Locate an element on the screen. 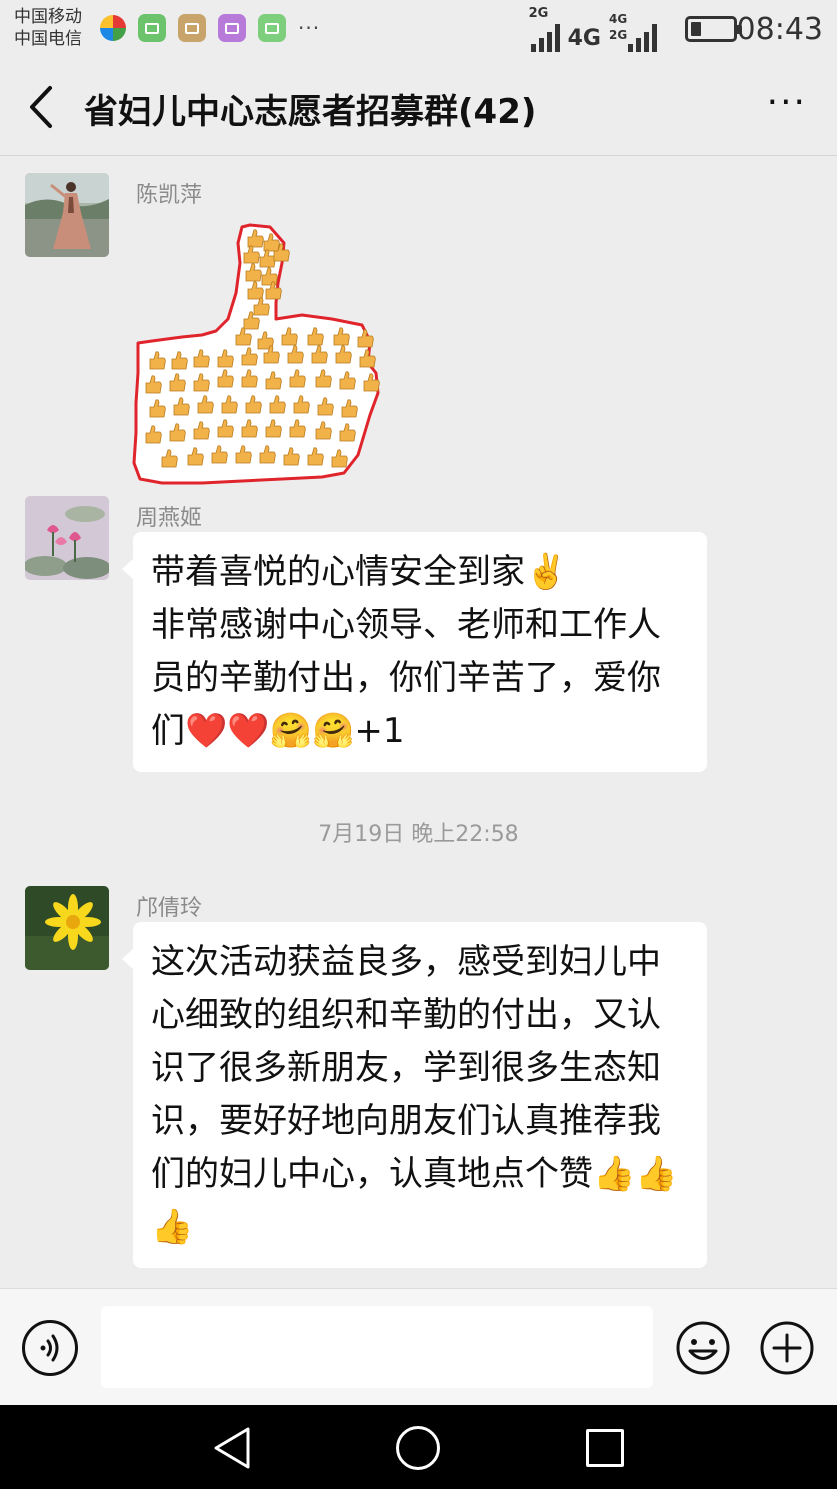 The height and width of the screenshot is (1489, 837). more-icon: ··· is located at coordinates (786, 102).